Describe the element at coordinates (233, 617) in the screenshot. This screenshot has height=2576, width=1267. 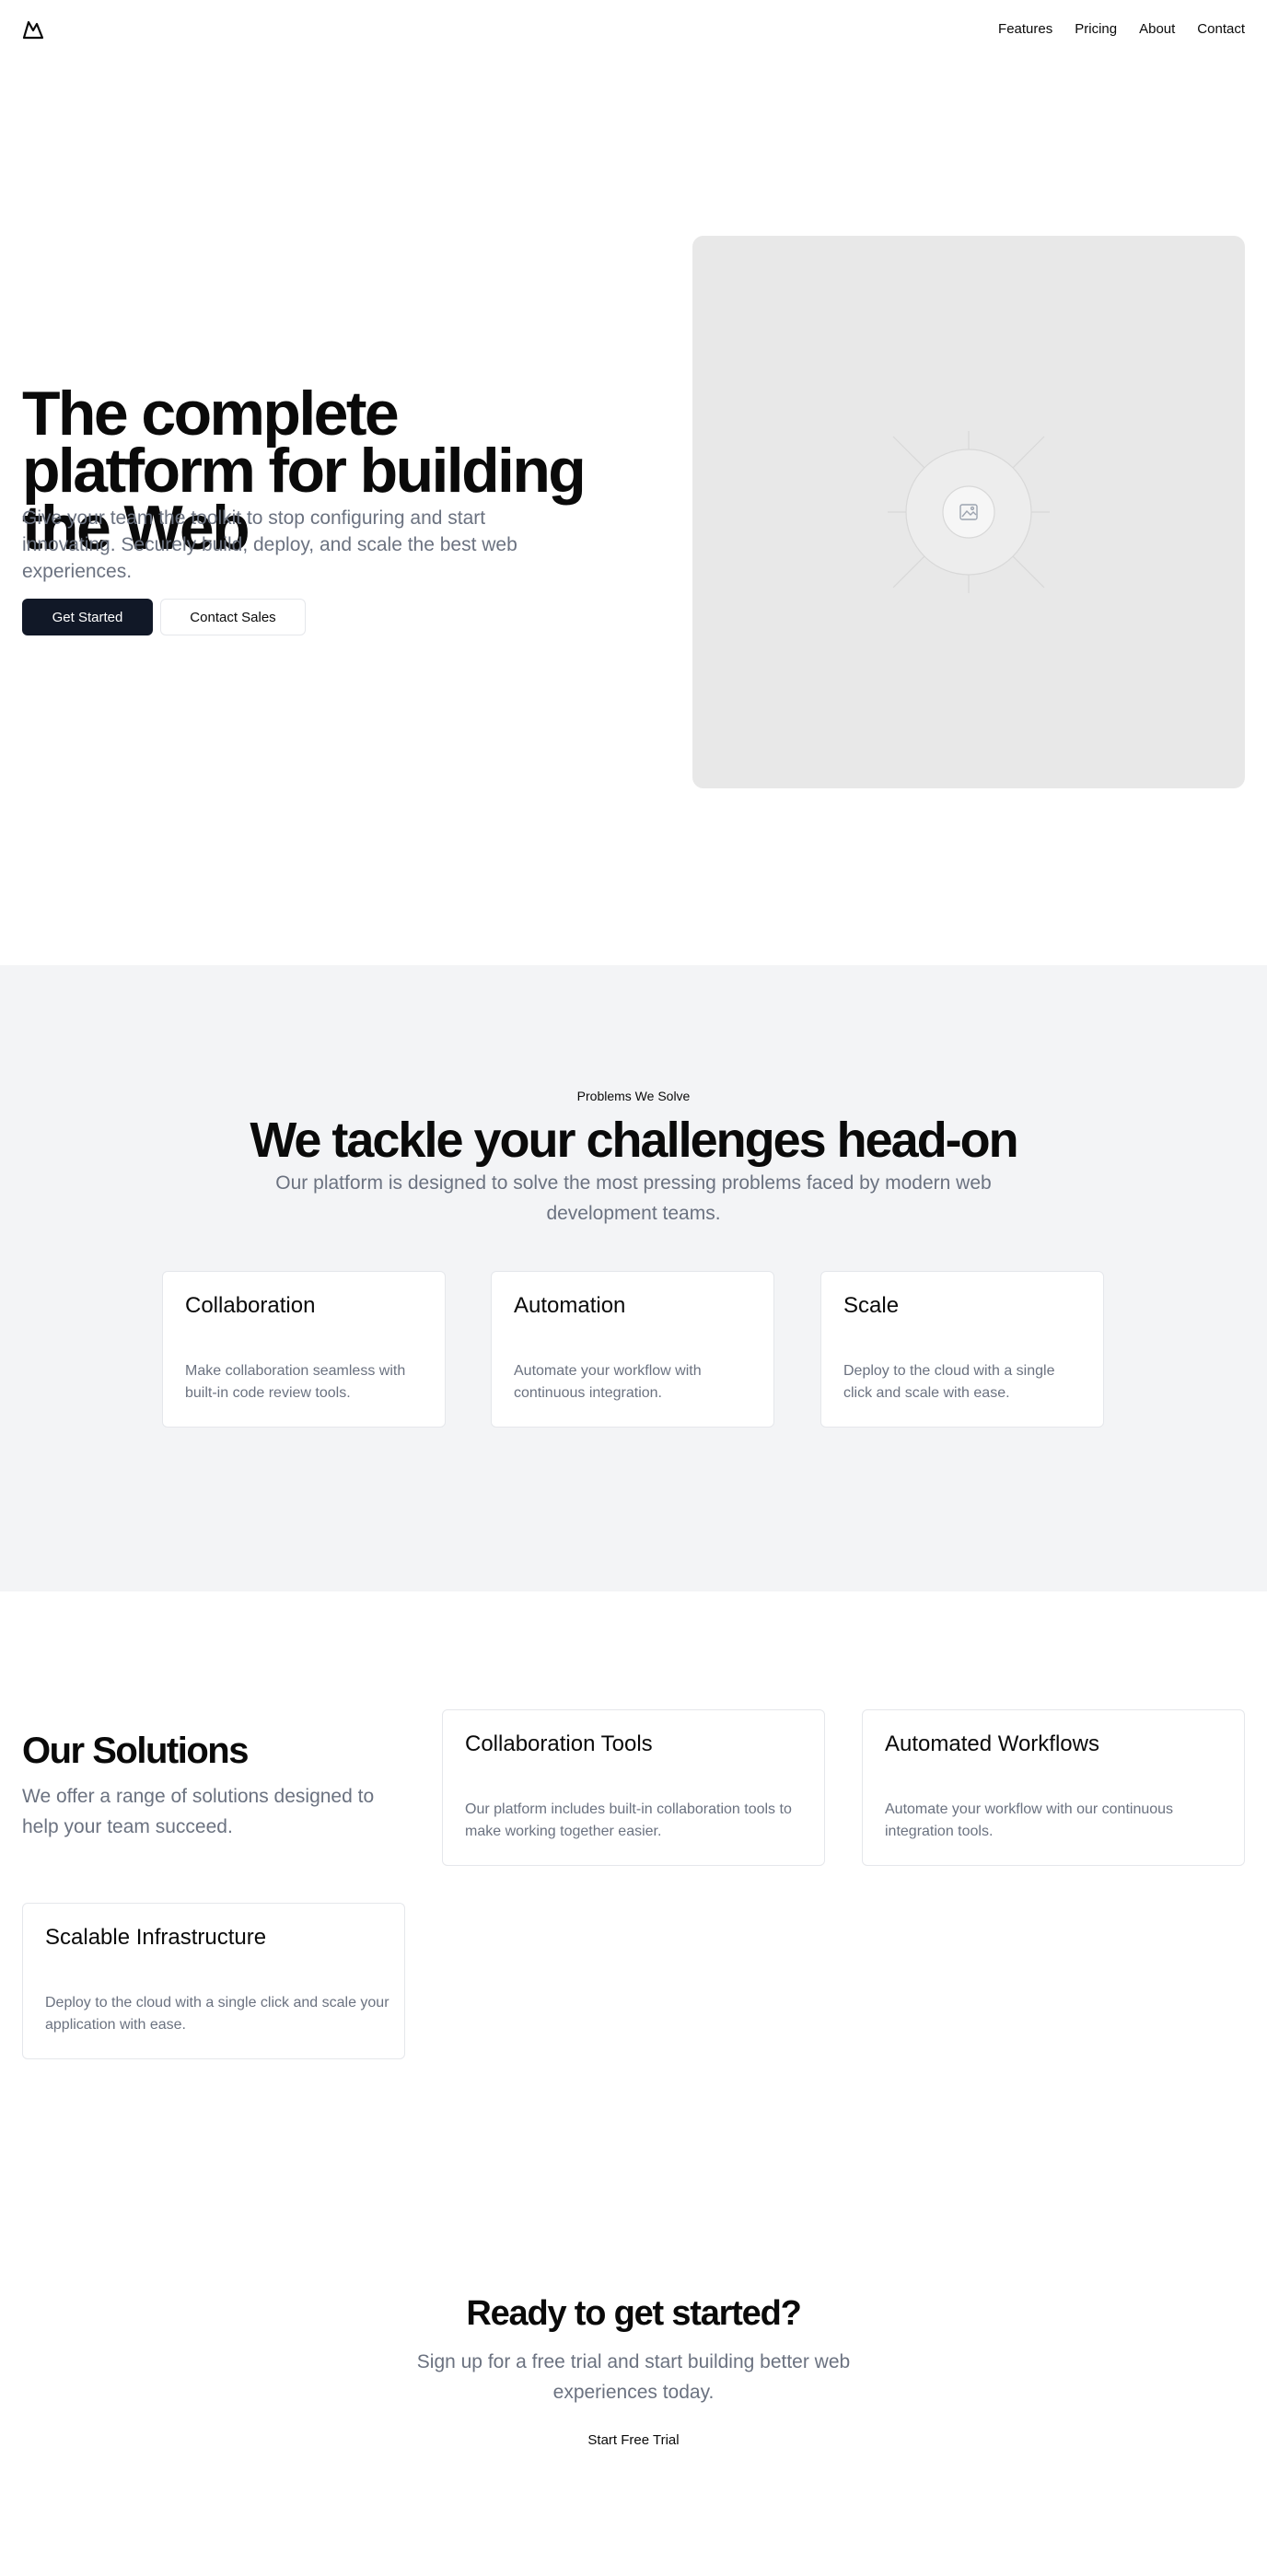
I see `contact-sales-button: Contact Sales` at that location.